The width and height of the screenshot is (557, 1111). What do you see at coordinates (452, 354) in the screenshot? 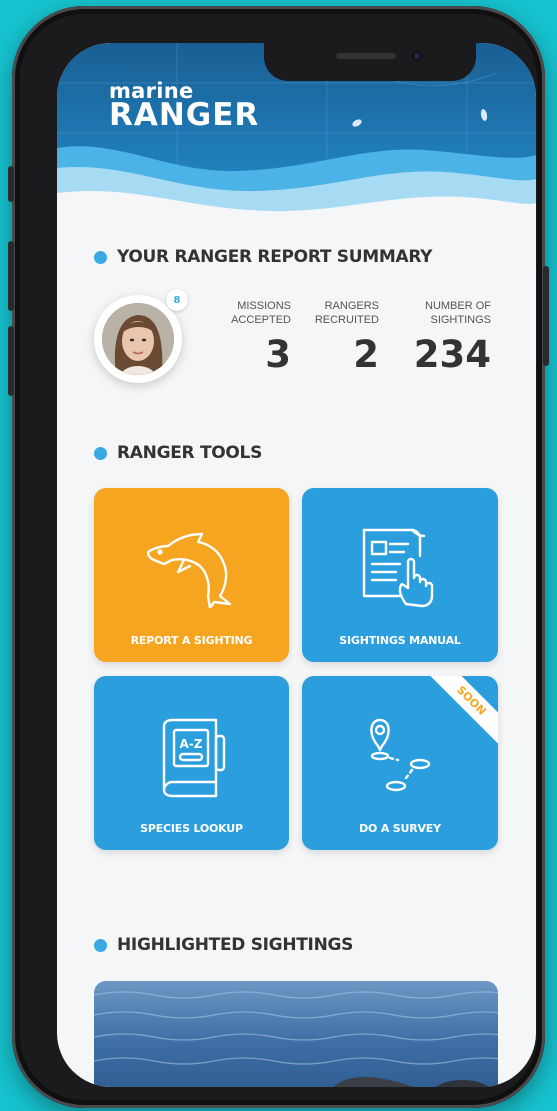
I see `stat-value: 234` at bounding box center [452, 354].